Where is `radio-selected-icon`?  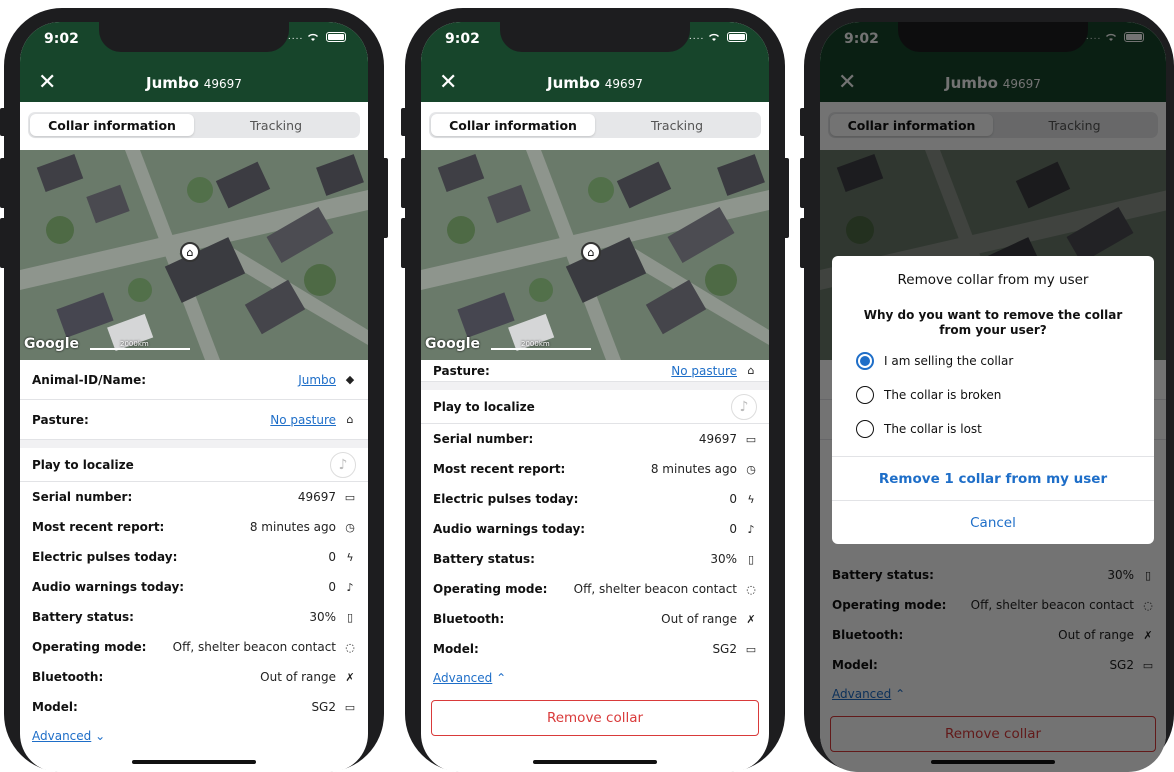 radio-selected-icon is located at coordinates (865, 361).